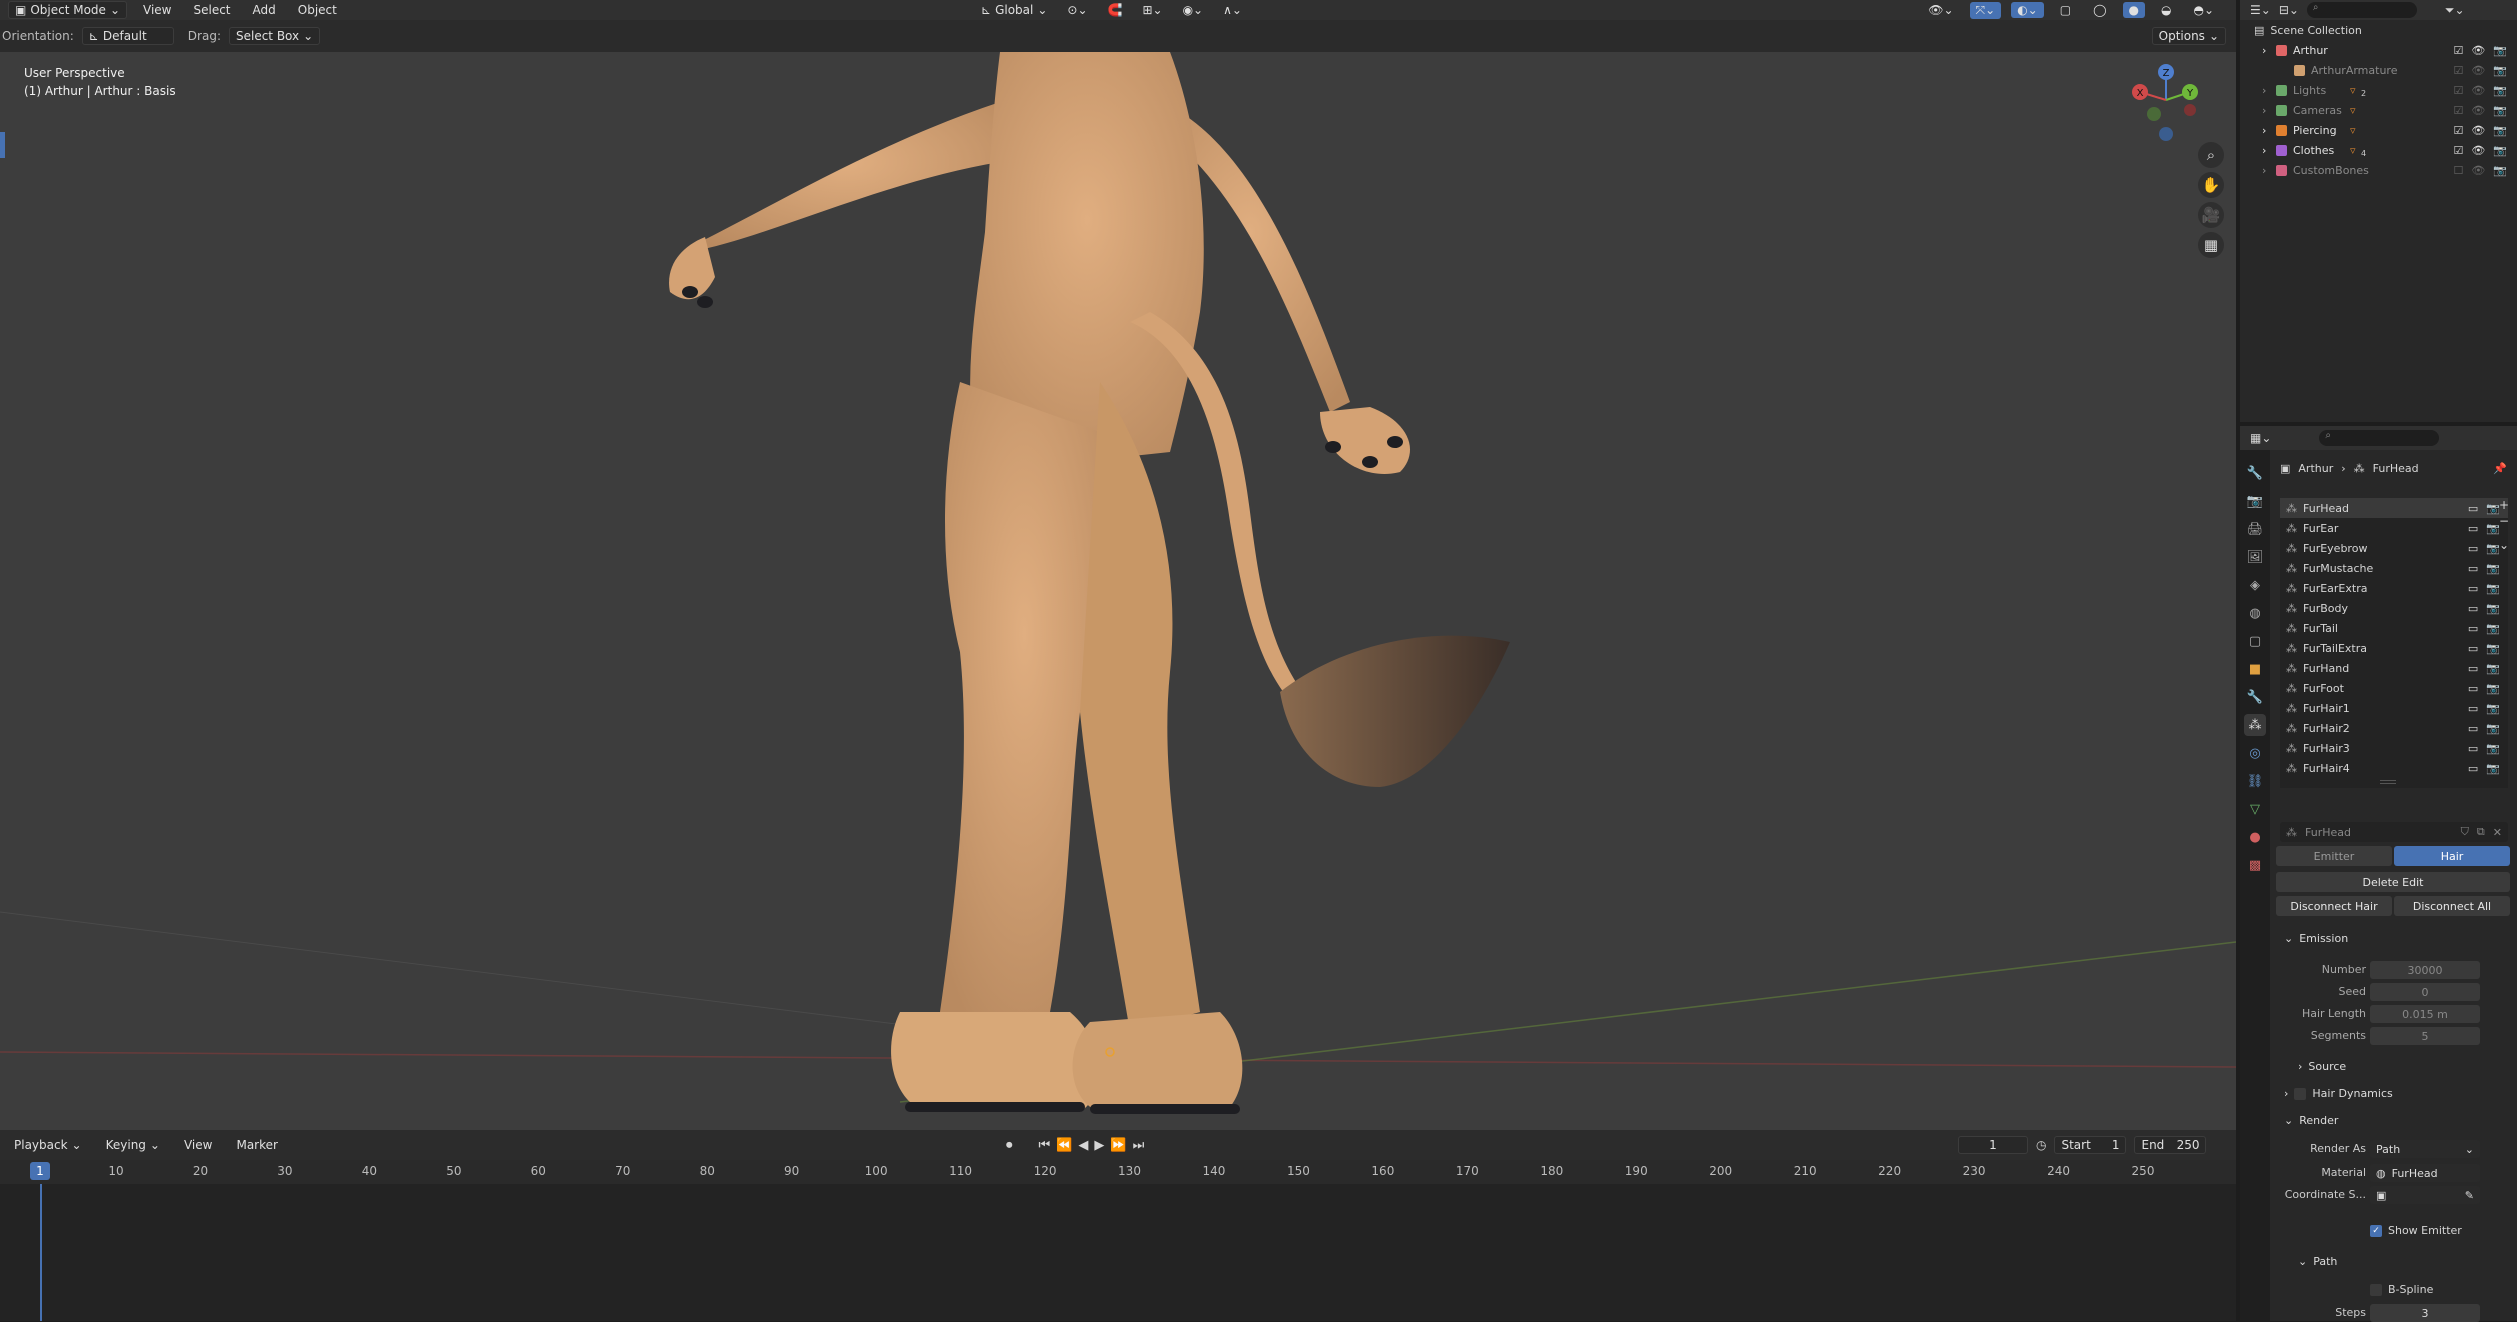 This screenshot has width=2517, height=1322. What do you see at coordinates (1064, 1145) in the screenshot?
I see `prev-keyframe-icon: ⏪` at bounding box center [1064, 1145].